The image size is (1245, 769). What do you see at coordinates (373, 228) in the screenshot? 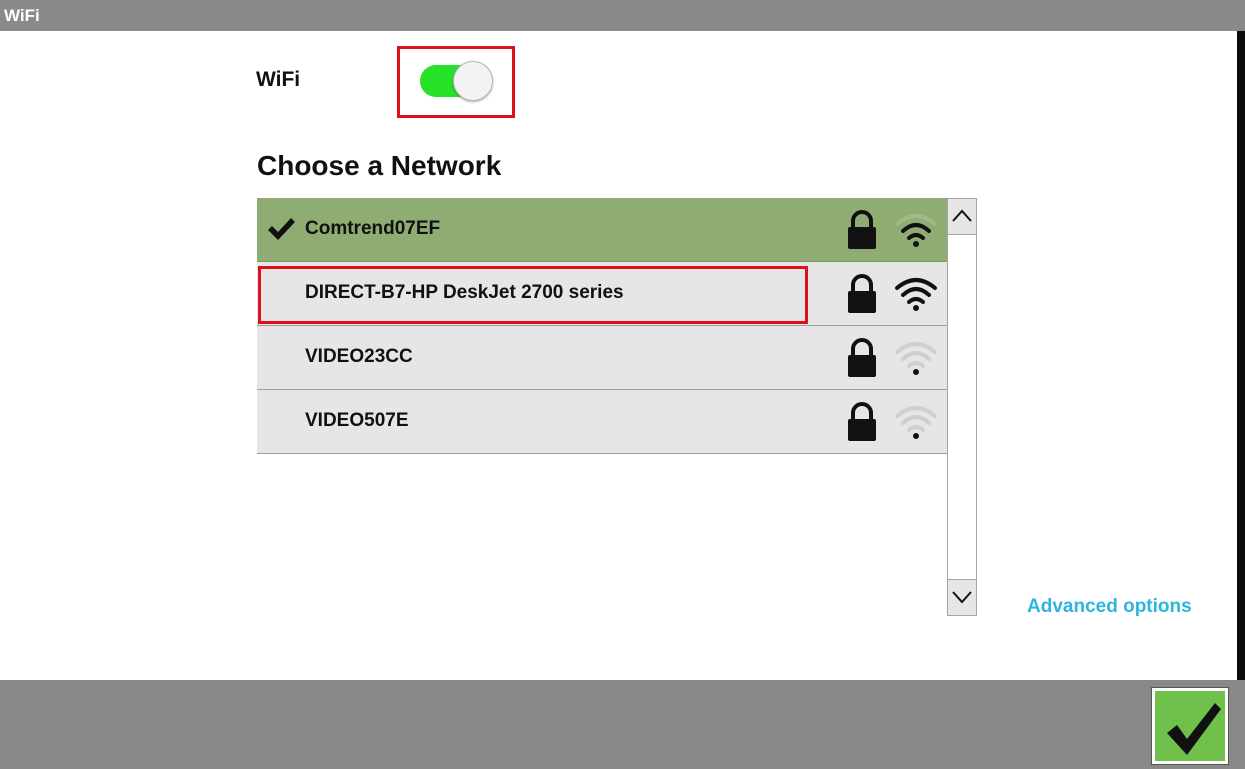
I see `network-name: Comtrend07EF` at bounding box center [373, 228].